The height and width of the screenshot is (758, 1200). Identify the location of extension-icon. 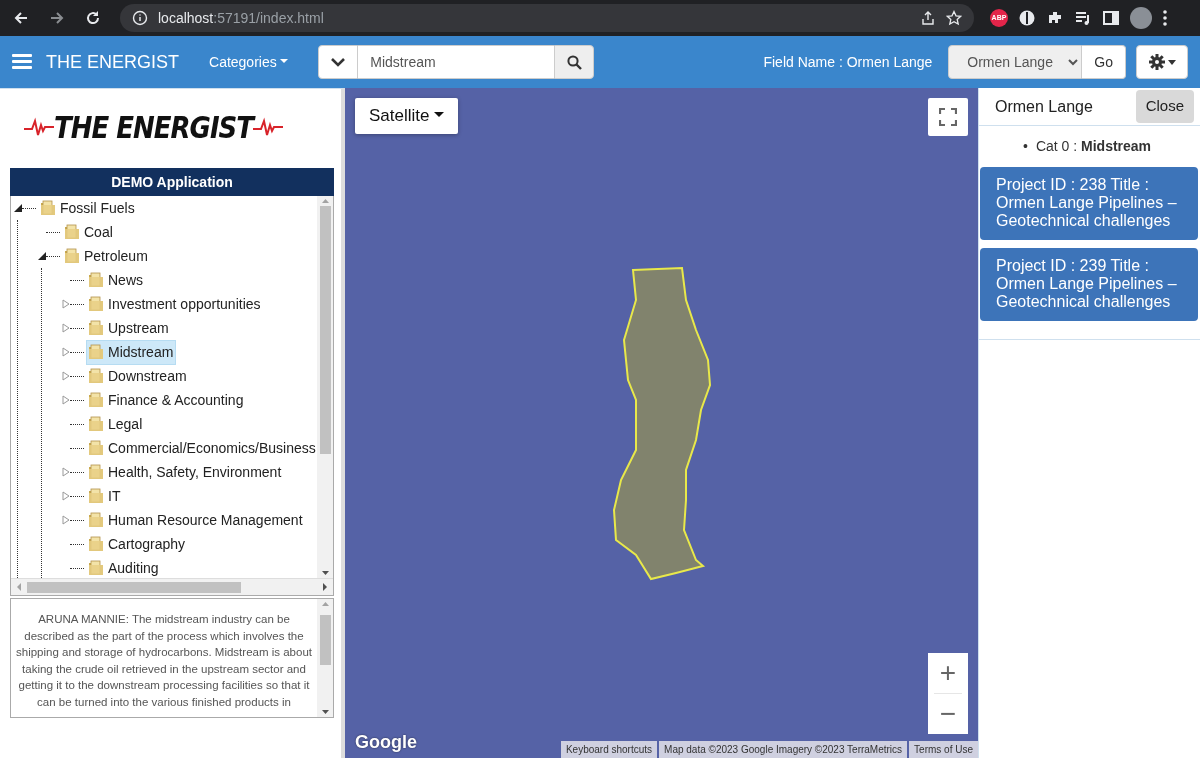
(1027, 18).